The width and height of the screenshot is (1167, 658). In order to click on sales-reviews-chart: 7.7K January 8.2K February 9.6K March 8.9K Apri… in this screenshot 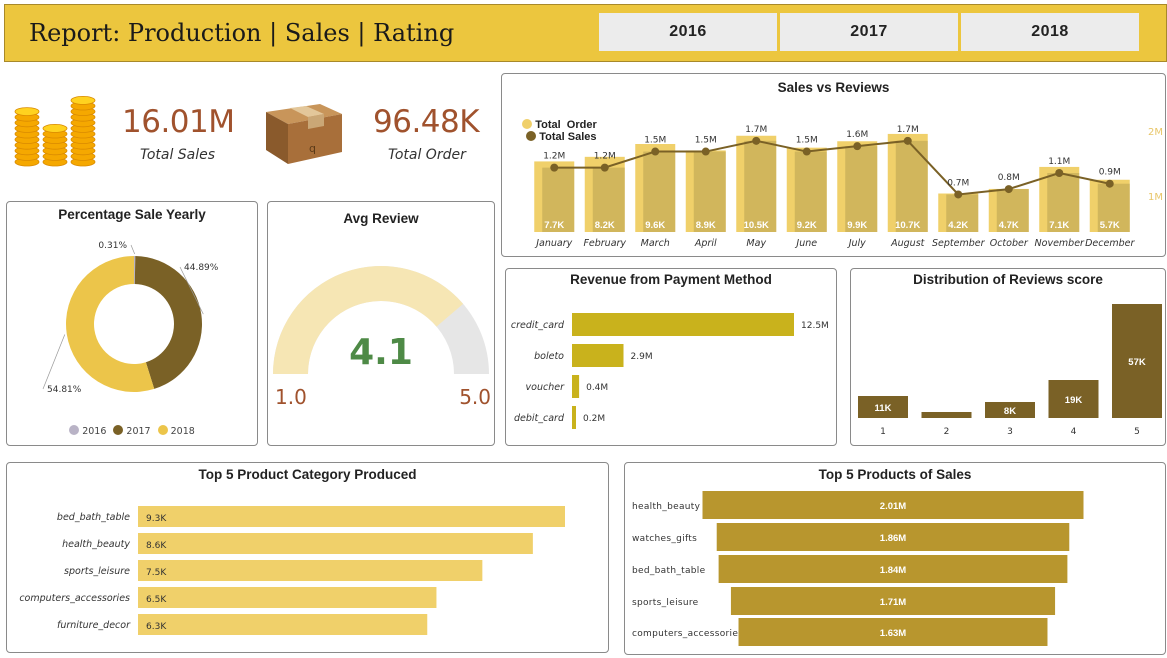, I will do `click(834, 187)`.